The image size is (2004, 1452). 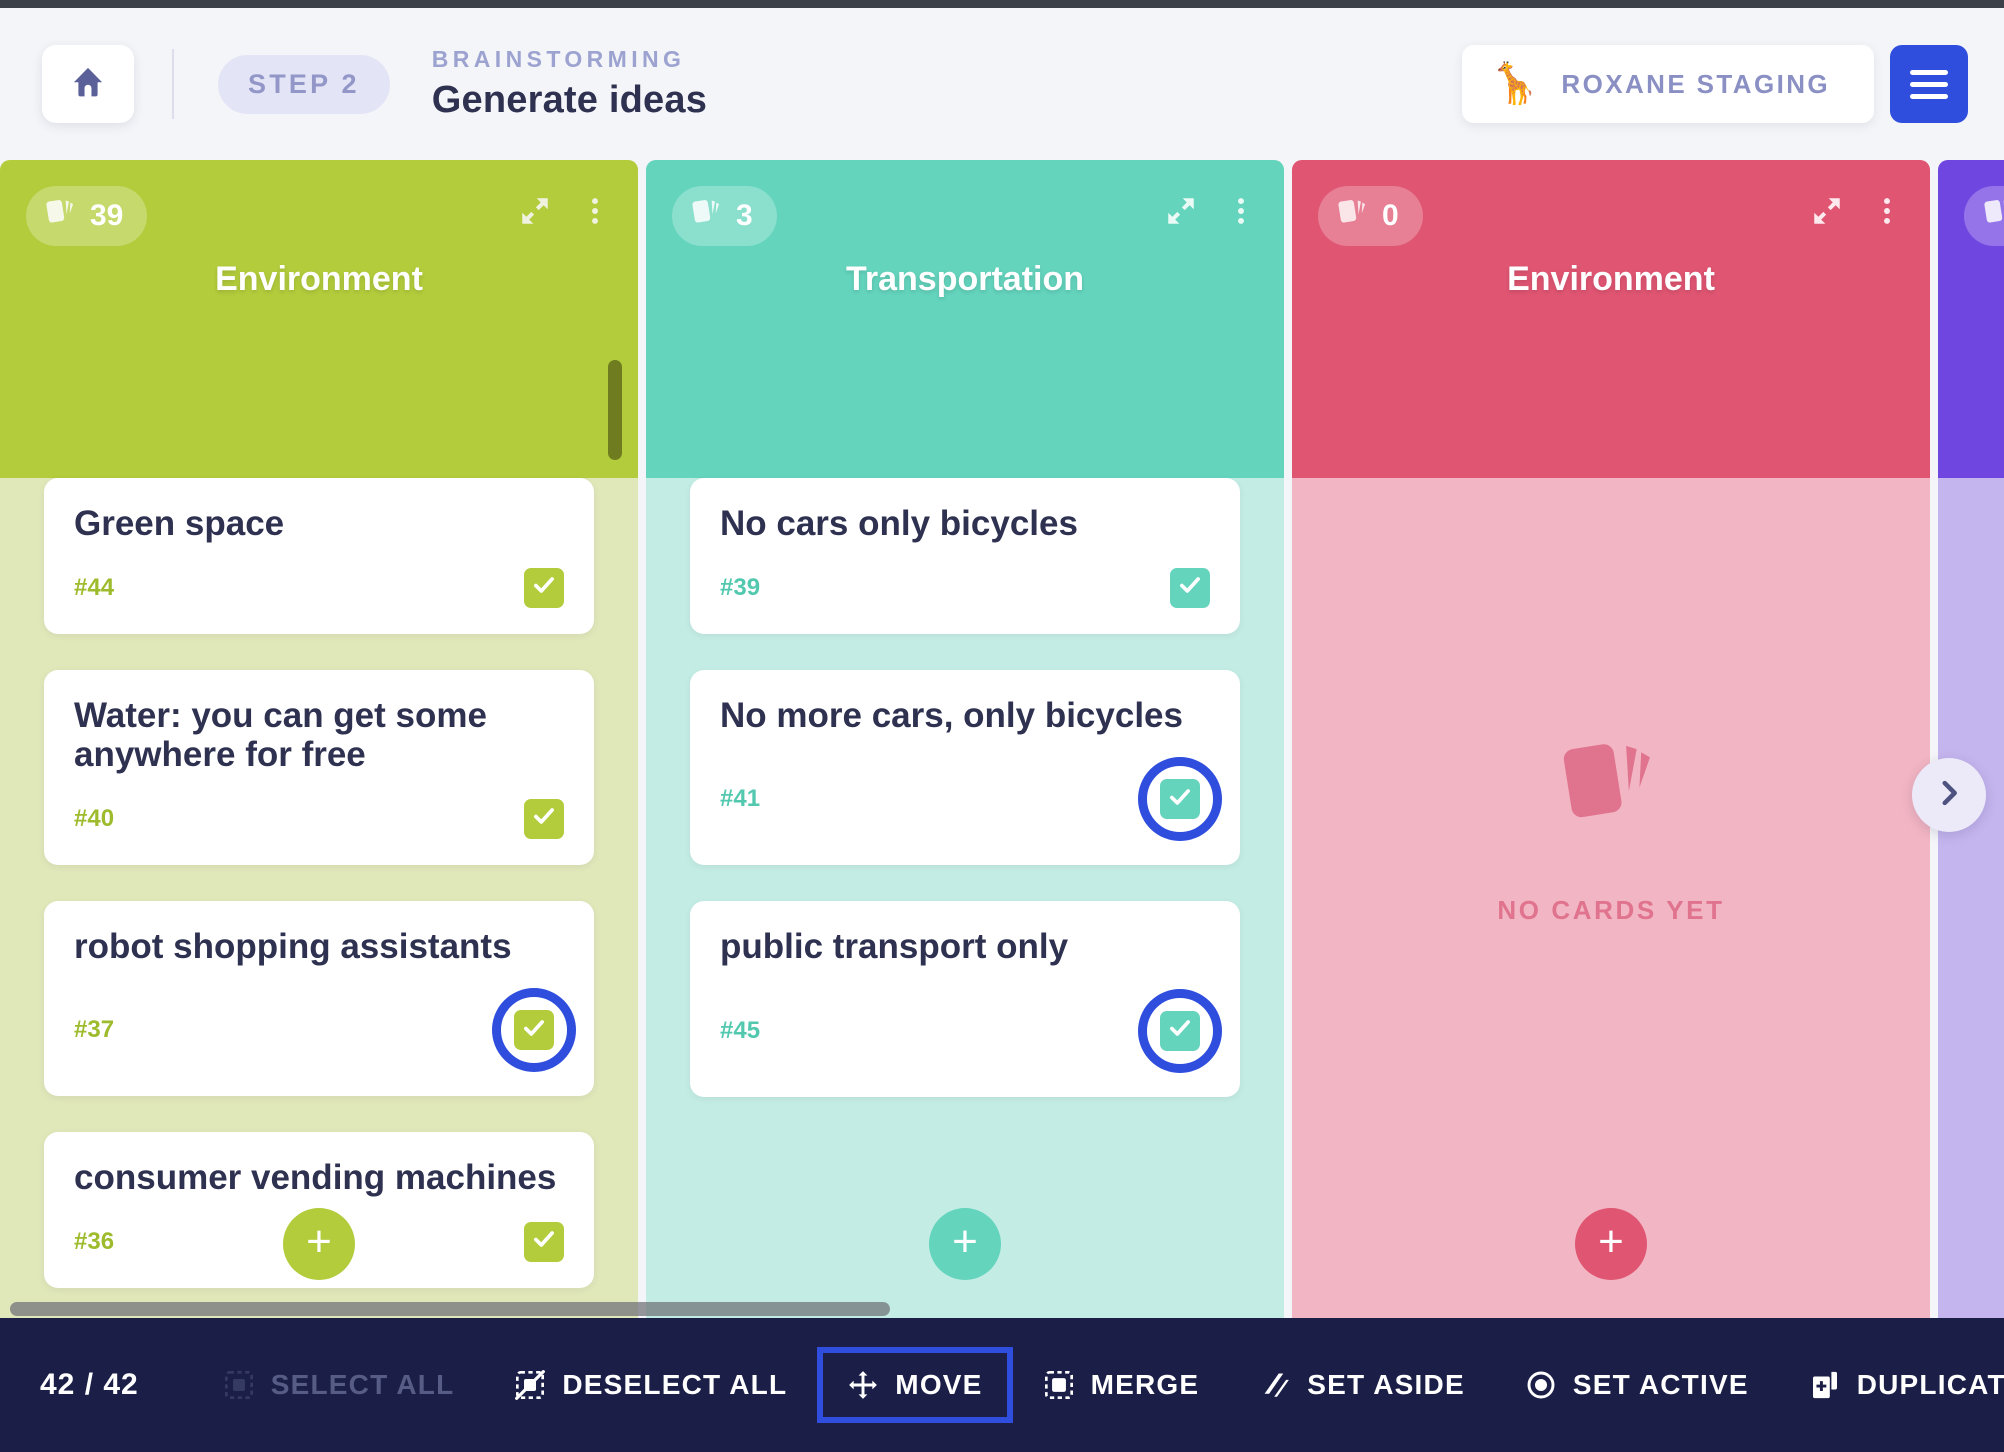 What do you see at coordinates (1857, 211) in the screenshot?
I see `column-actions` at bounding box center [1857, 211].